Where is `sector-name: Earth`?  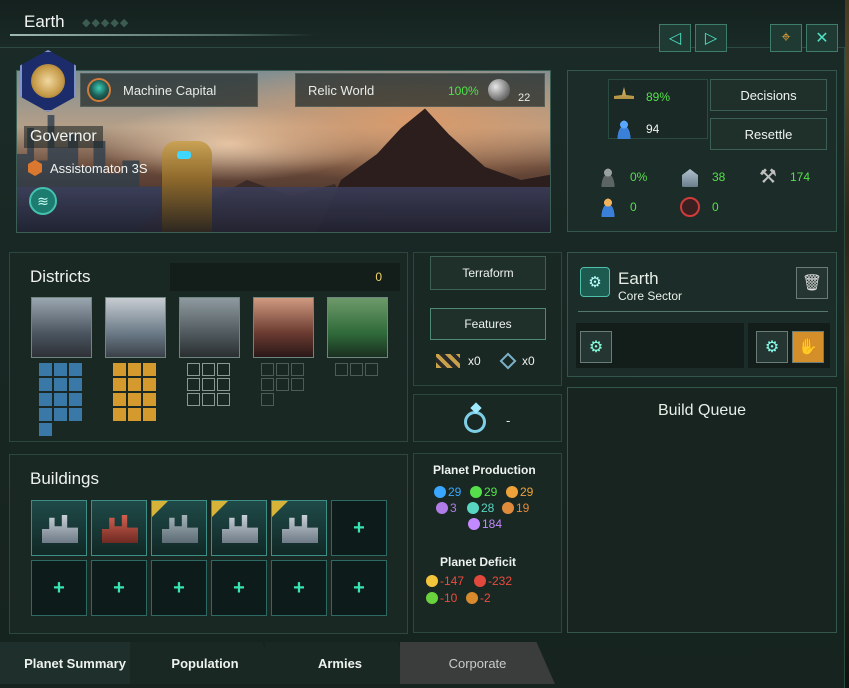 sector-name: Earth is located at coordinates (638, 278).